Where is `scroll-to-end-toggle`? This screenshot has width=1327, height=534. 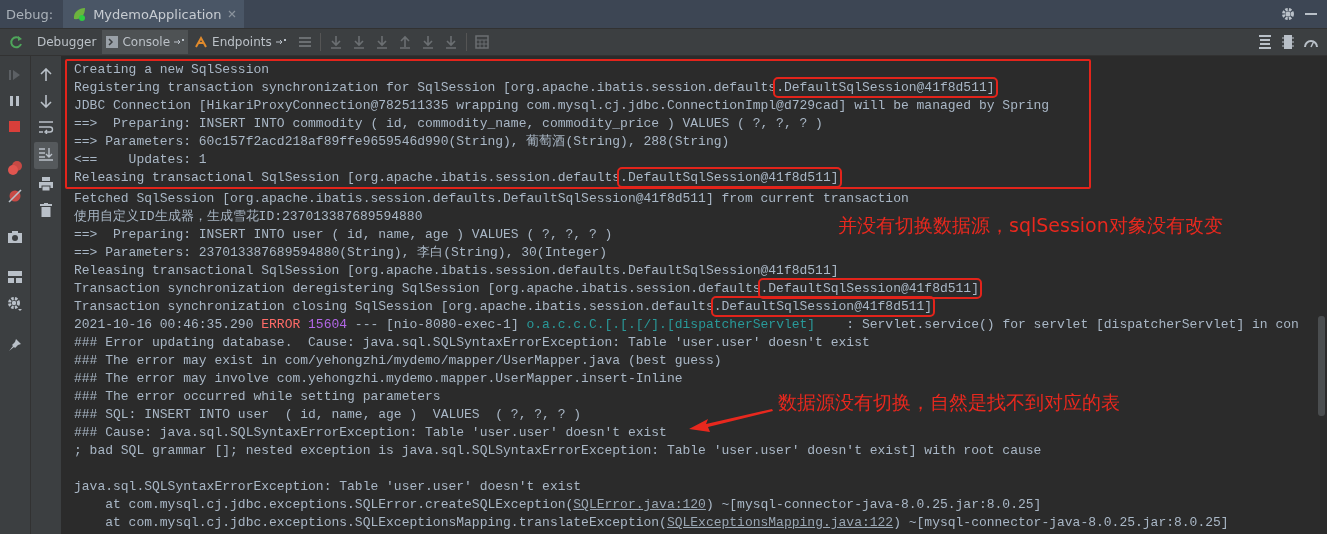
scroll-to-end-toggle is located at coordinates (46, 155).